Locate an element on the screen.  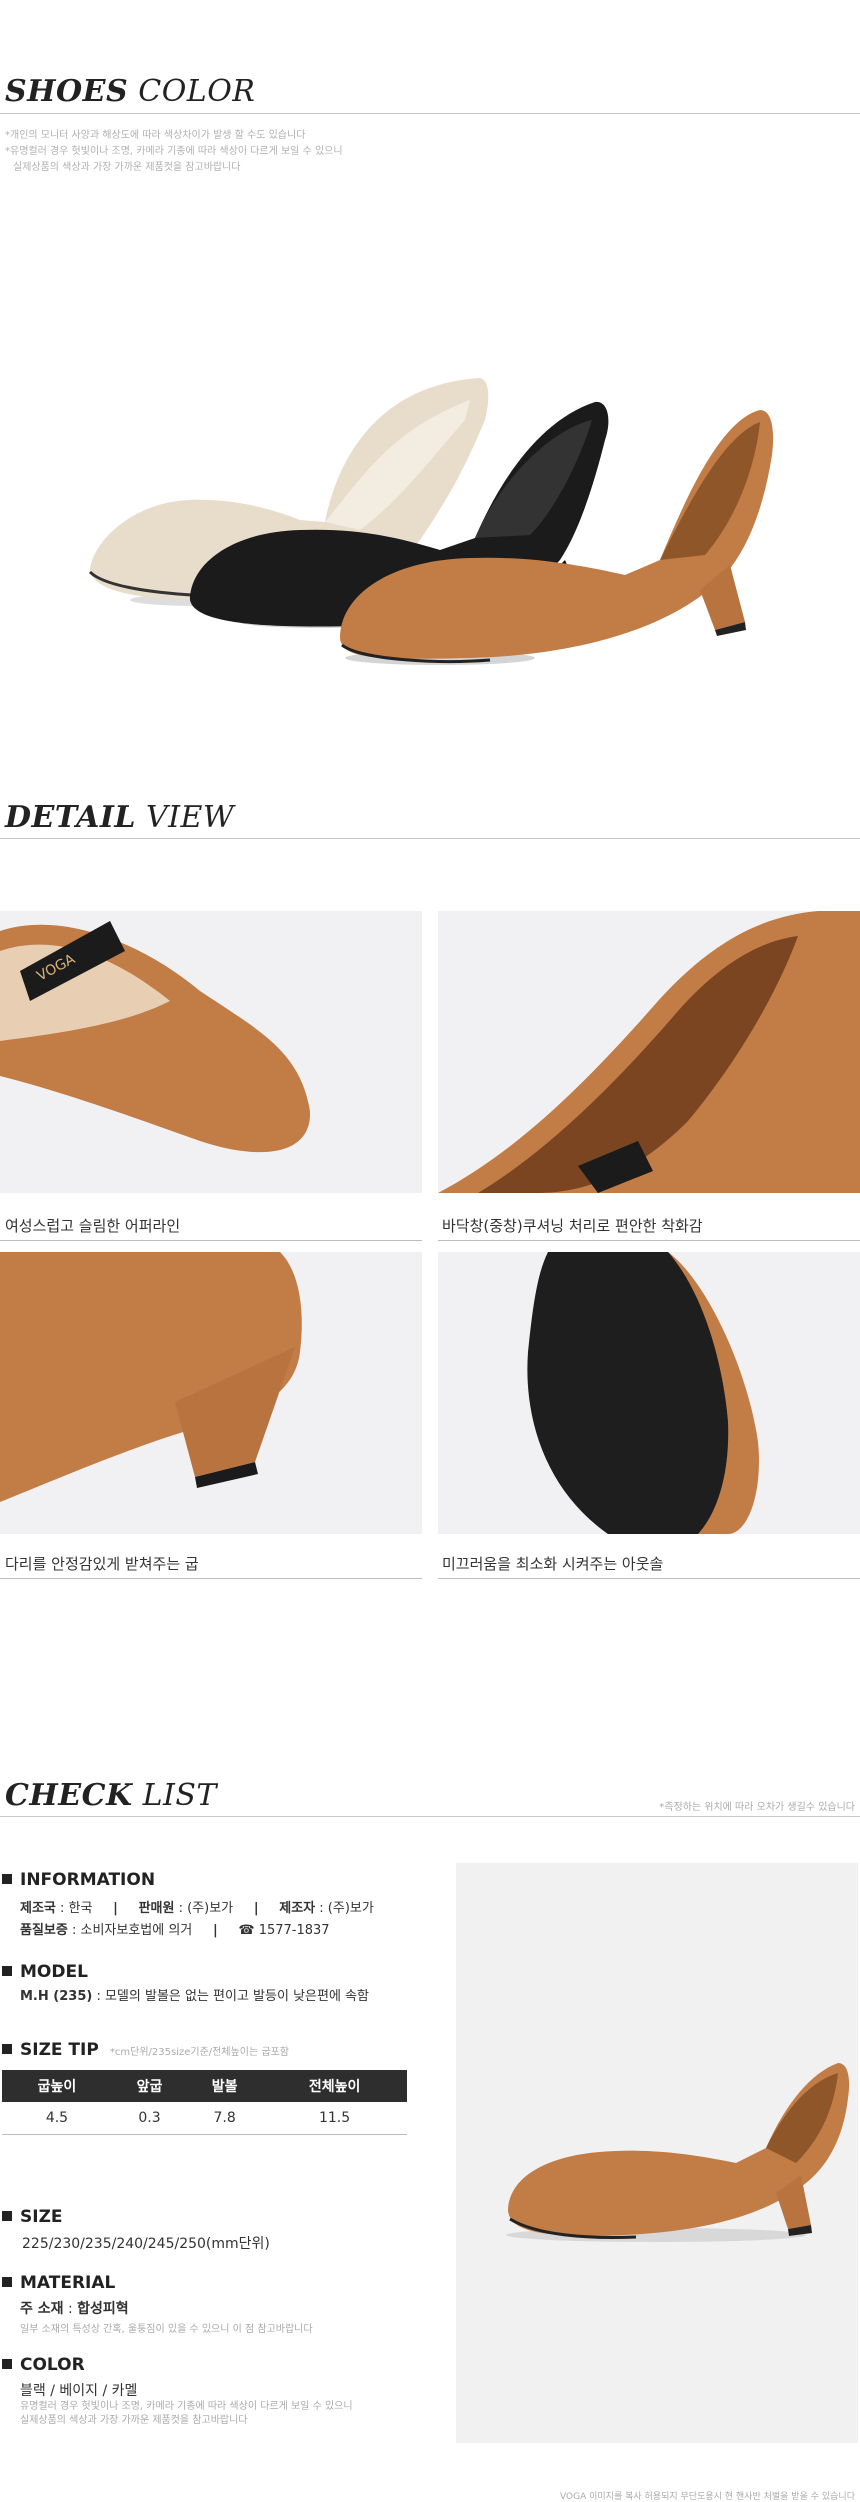
detail-caption-3: 다리를 안정감있게 받쳐주는 굽 is located at coordinates (102, 1564).